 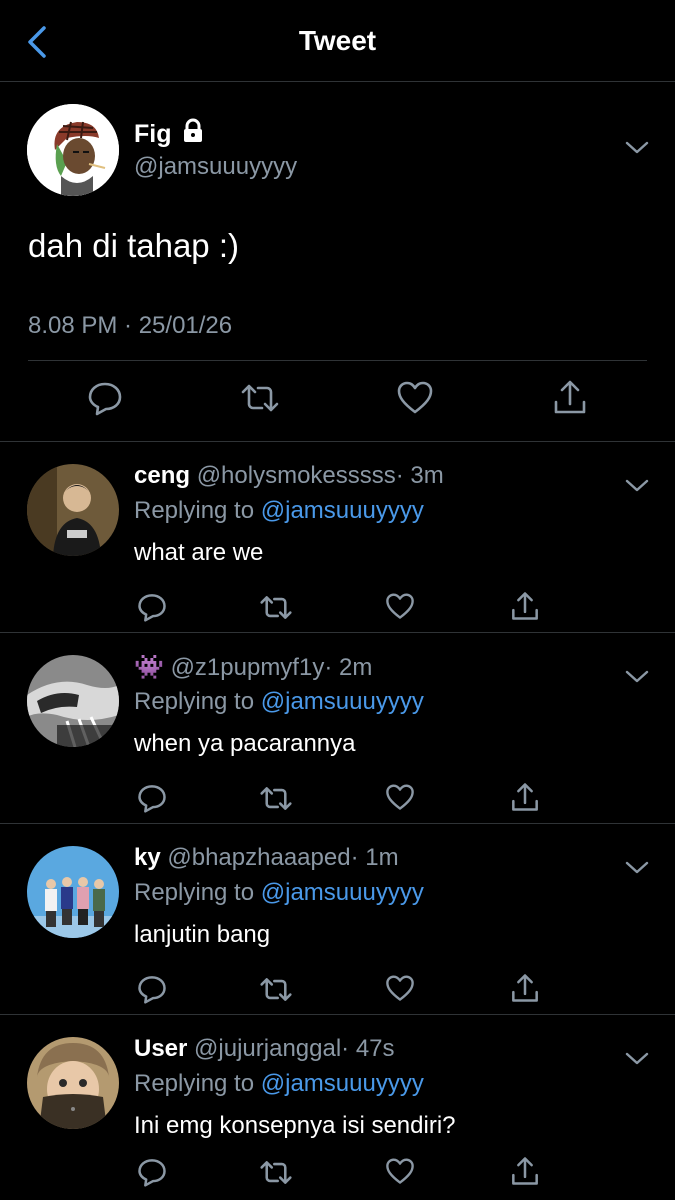 I want to click on tweet-timestamp: 8.08 PM · 25/01/26, so click(x=130, y=325).